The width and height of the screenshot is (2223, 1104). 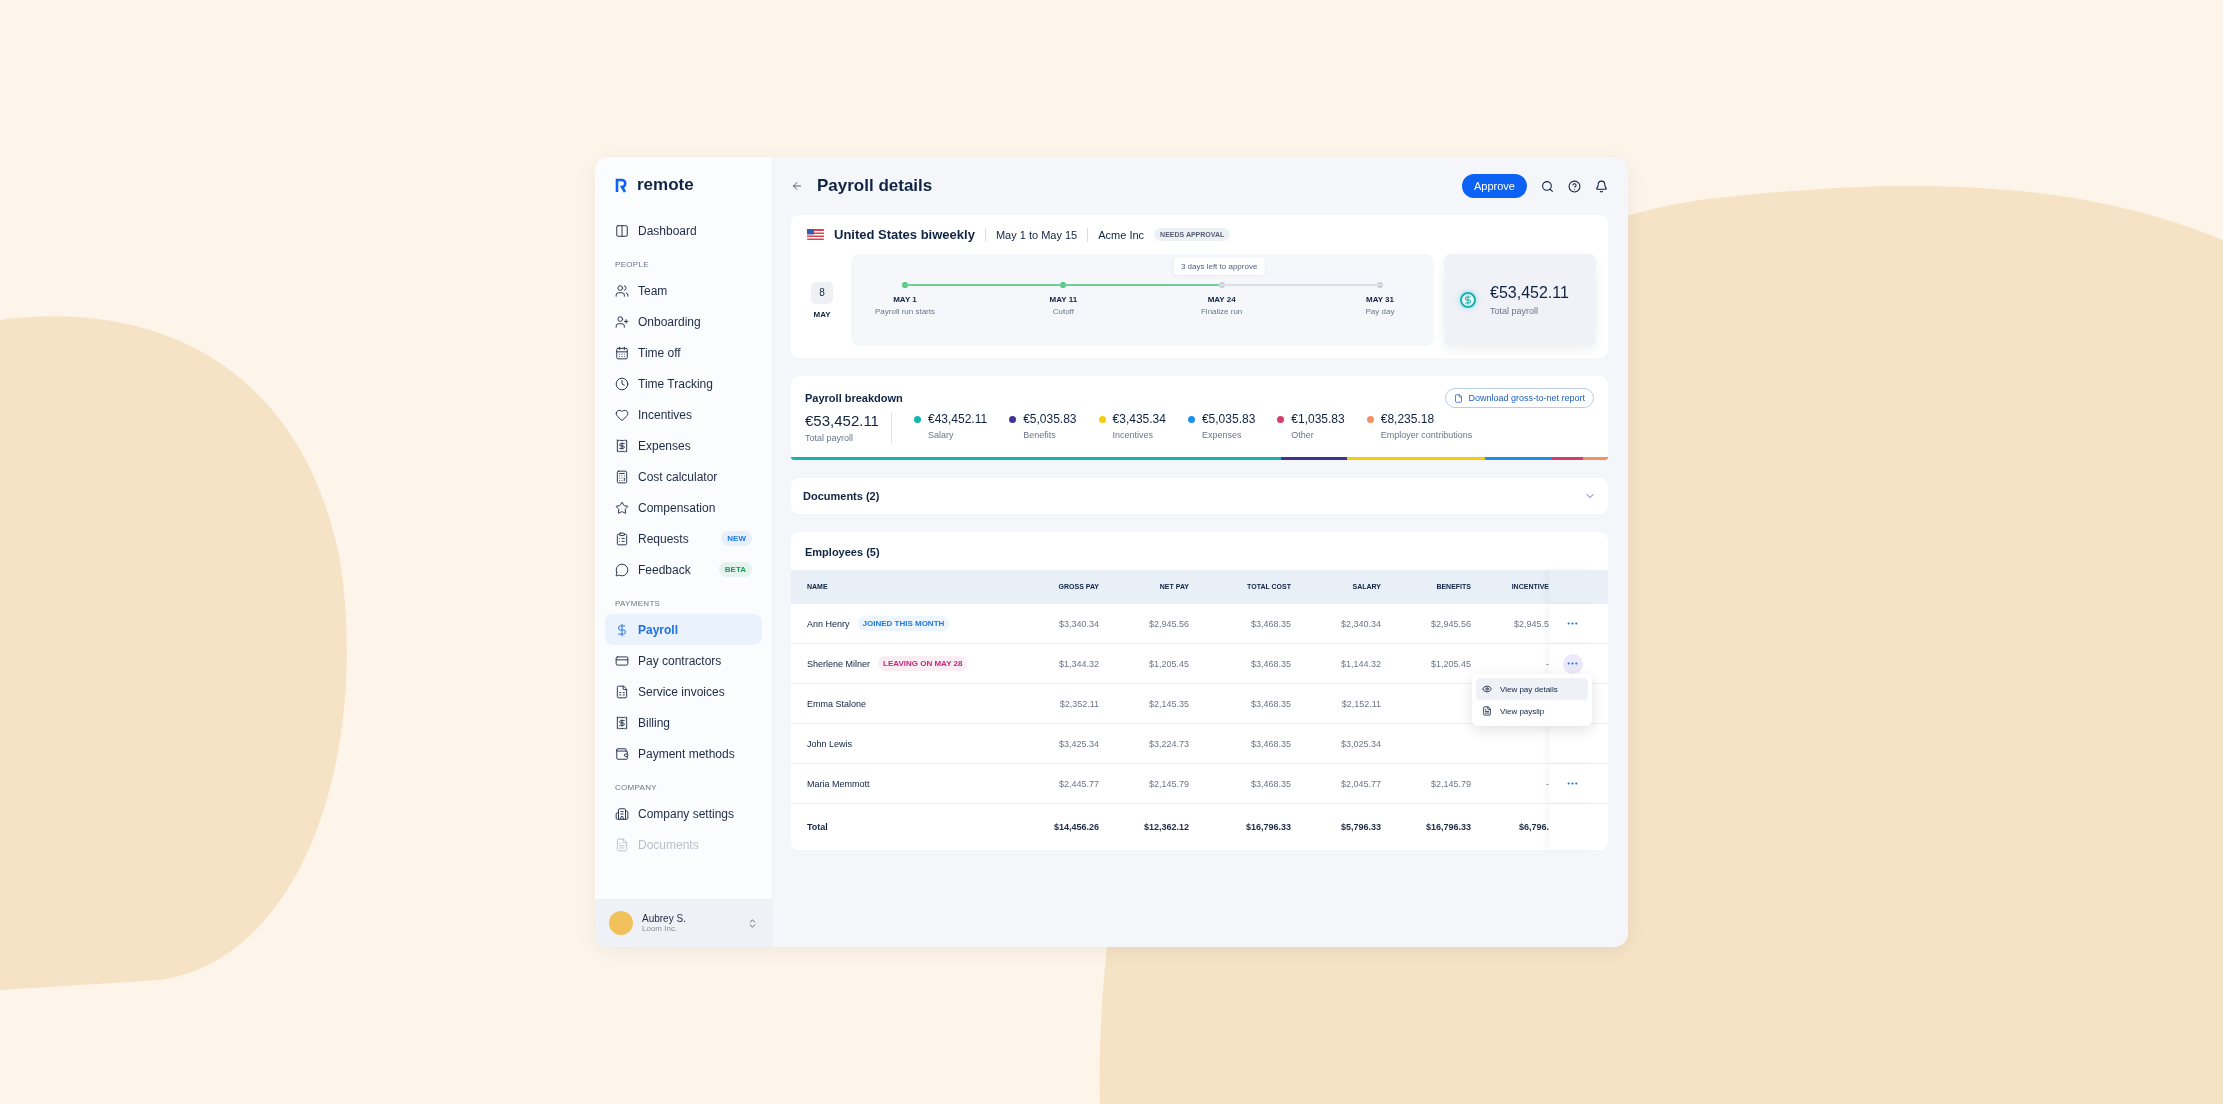 I want to click on sidebar-item: Expenses, so click(x=683, y=445).